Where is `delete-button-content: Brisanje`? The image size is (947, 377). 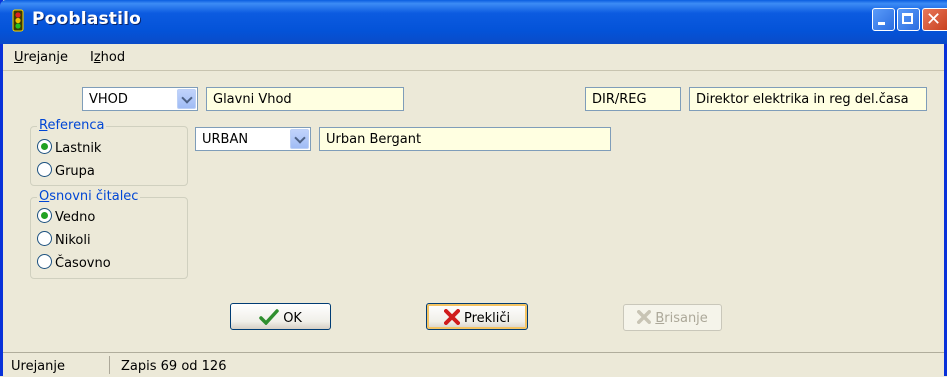
delete-button-content: Brisanje is located at coordinates (672, 318).